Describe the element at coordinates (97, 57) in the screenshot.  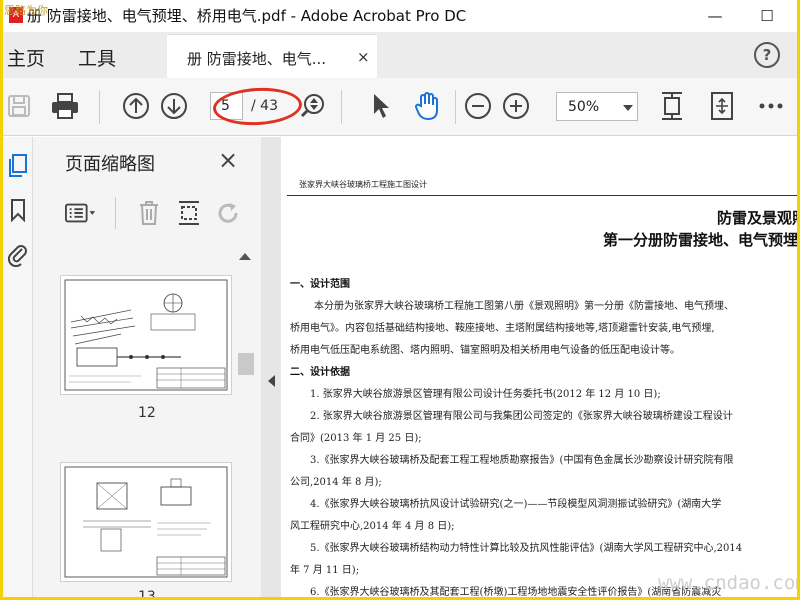
I see `tab-tools: 工具` at that location.